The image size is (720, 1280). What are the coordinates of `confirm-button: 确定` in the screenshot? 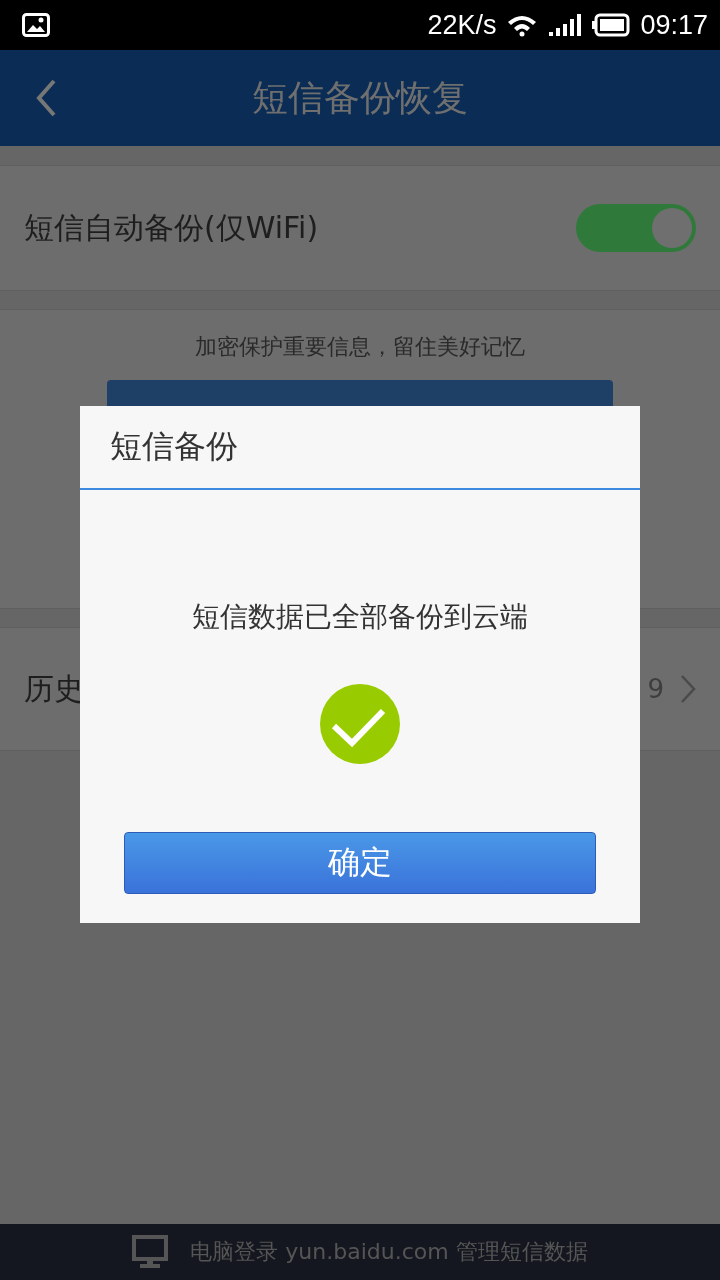 It's located at (360, 863).